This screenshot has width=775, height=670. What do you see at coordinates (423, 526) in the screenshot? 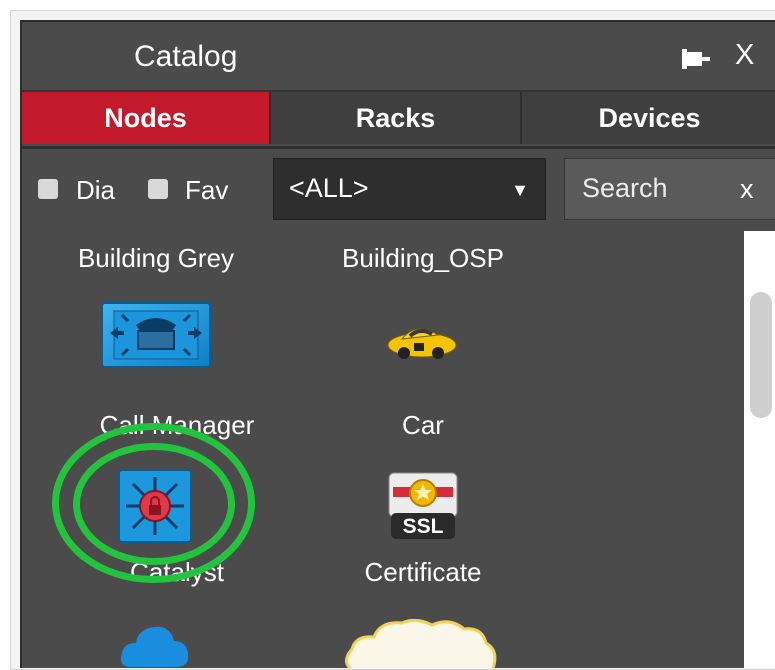
I see `svg-text: SSL` at bounding box center [423, 526].